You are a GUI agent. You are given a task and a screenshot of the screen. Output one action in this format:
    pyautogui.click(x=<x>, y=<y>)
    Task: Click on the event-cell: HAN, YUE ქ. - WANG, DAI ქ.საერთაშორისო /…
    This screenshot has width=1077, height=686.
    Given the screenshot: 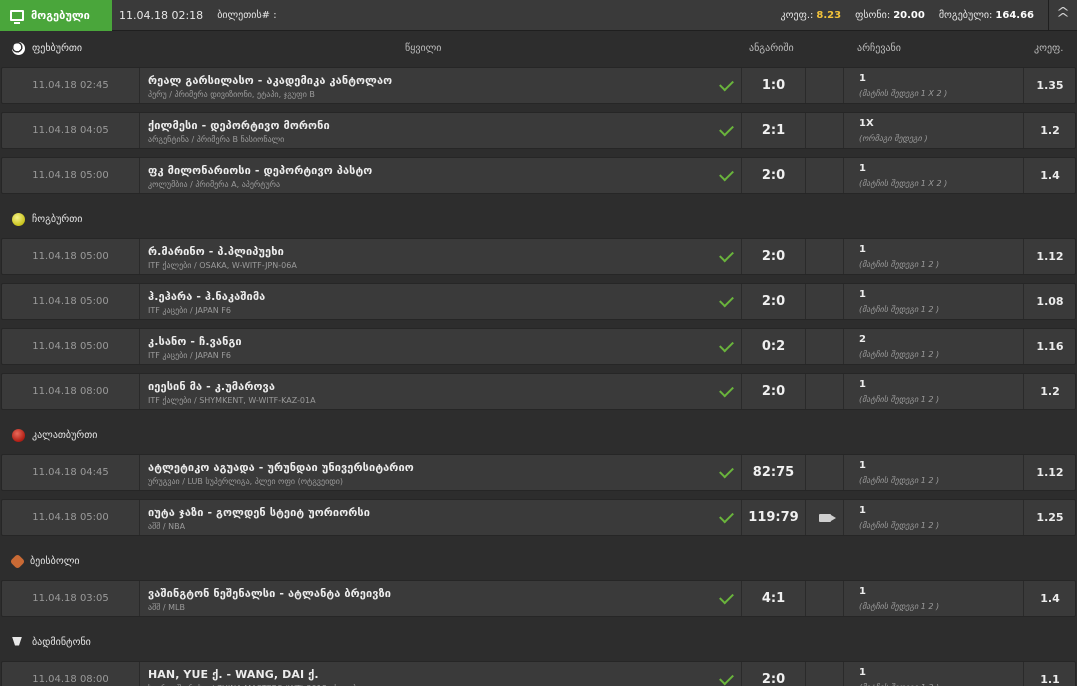 What is the action you would take?
    pyautogui.click(x=441, y=674)
    